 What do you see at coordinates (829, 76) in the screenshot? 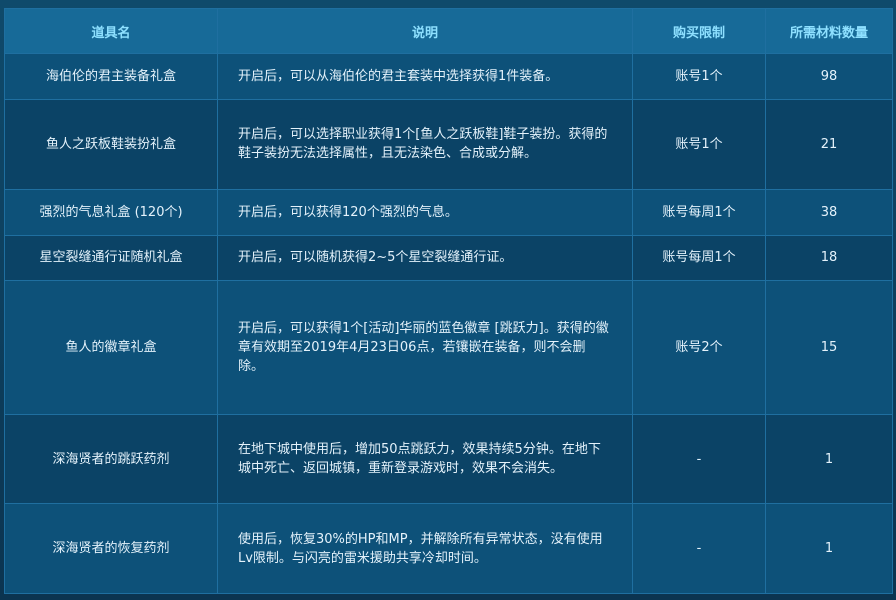
I see `material-quantity-cell: 98` at bounding box center [829, 76].